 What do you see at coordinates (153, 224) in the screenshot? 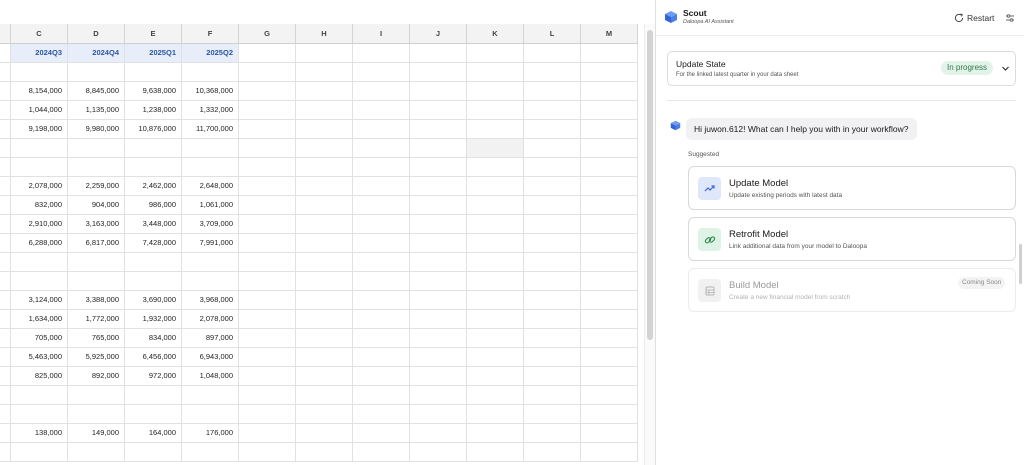
I see `value-cell: 3,448,000` at bounding box center [153, 224].